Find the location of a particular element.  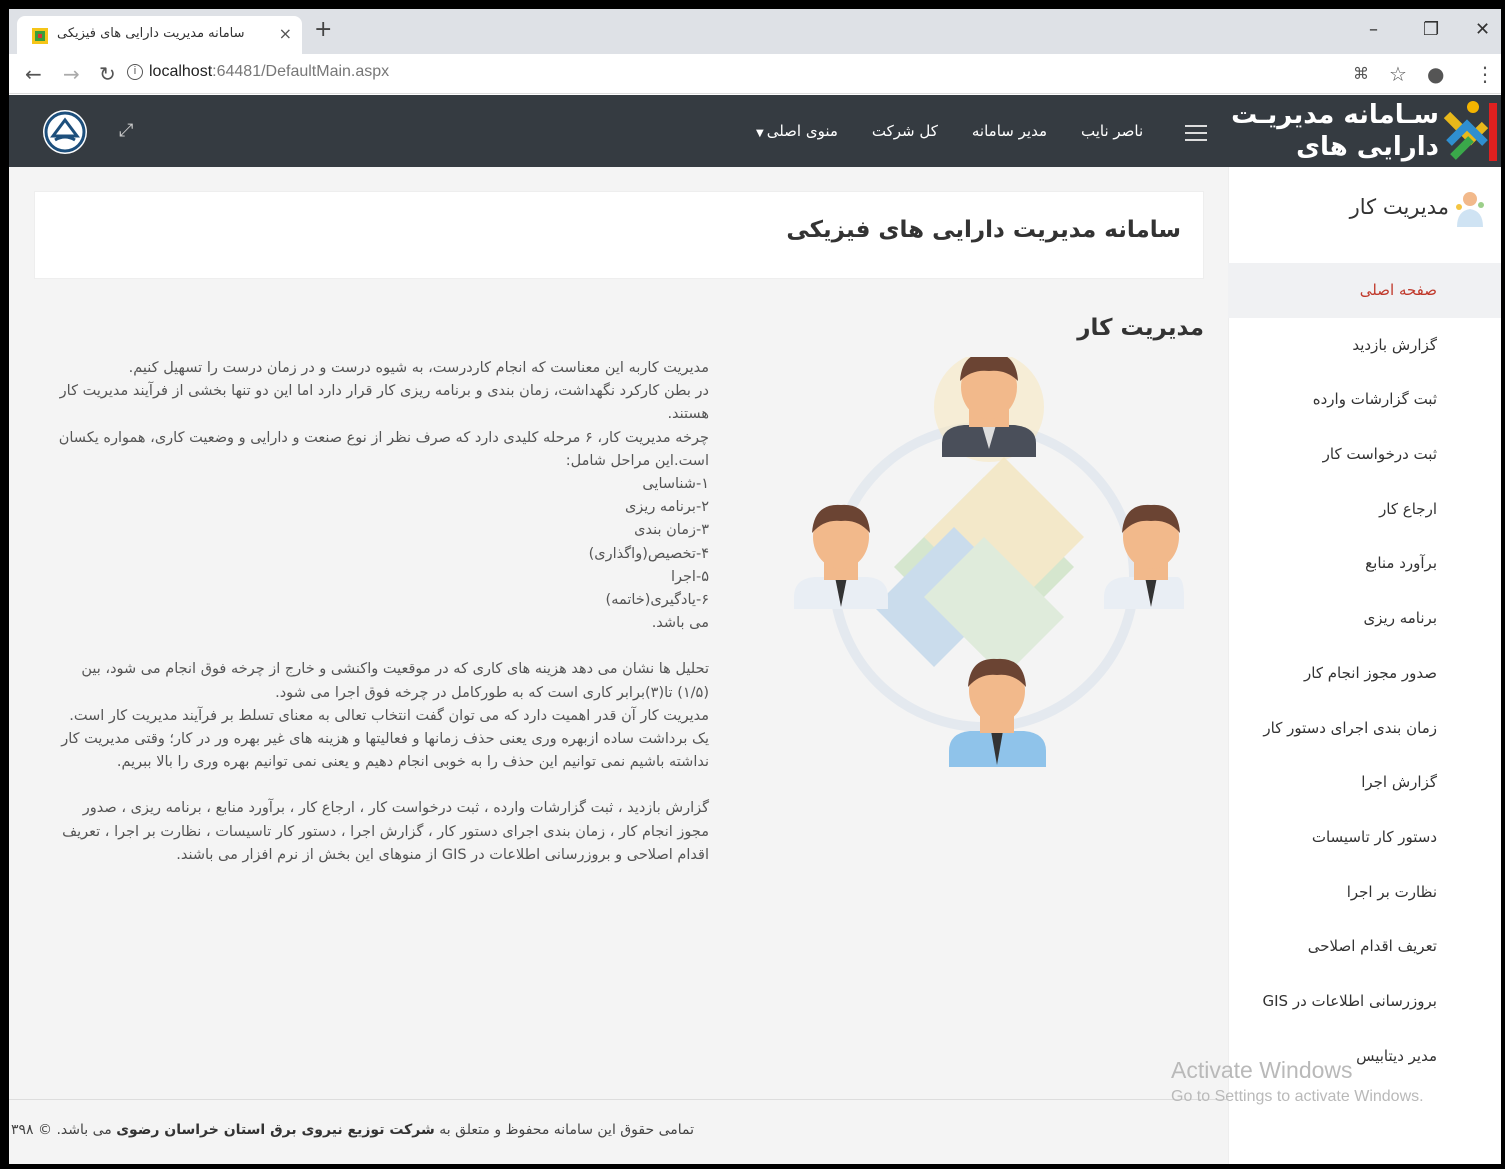

sidebar-item-work-permit: صدور مجوز انجام کار is located at coordinates (1364, 673).